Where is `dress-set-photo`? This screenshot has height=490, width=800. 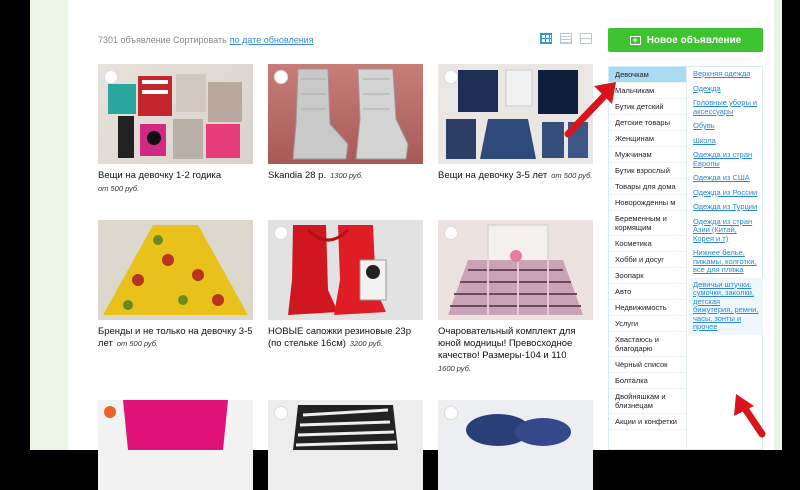 dress-set-photo is located at coordinates (515, 269).